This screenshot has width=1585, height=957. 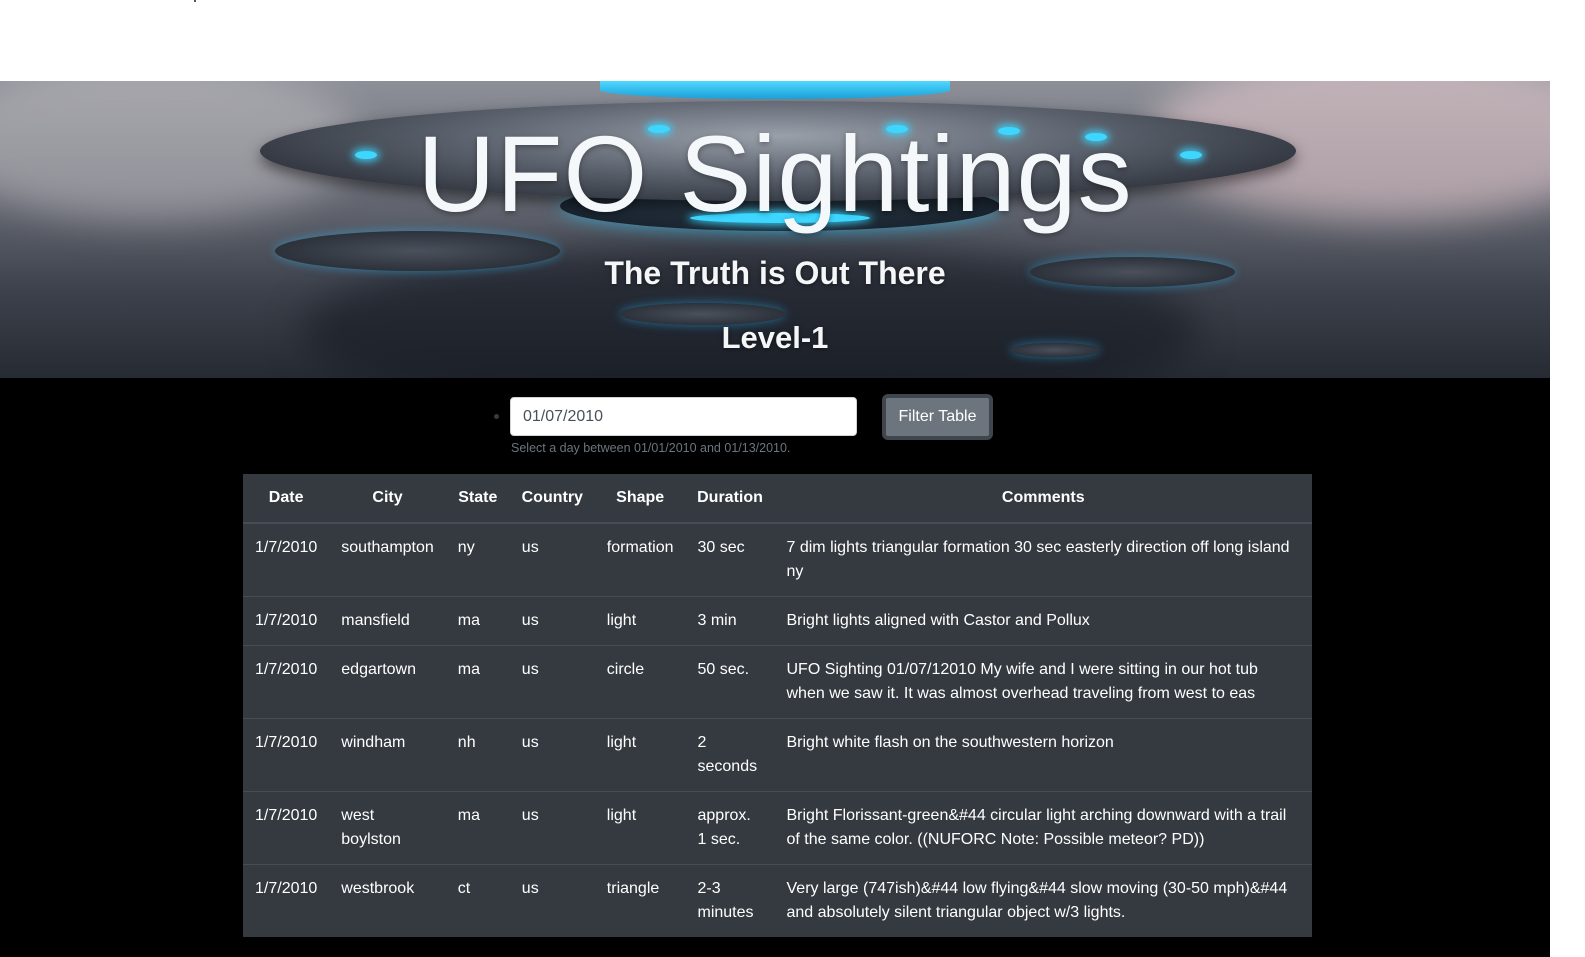 I want to click on level-heading: Level-1, so click(x=775, y=337).